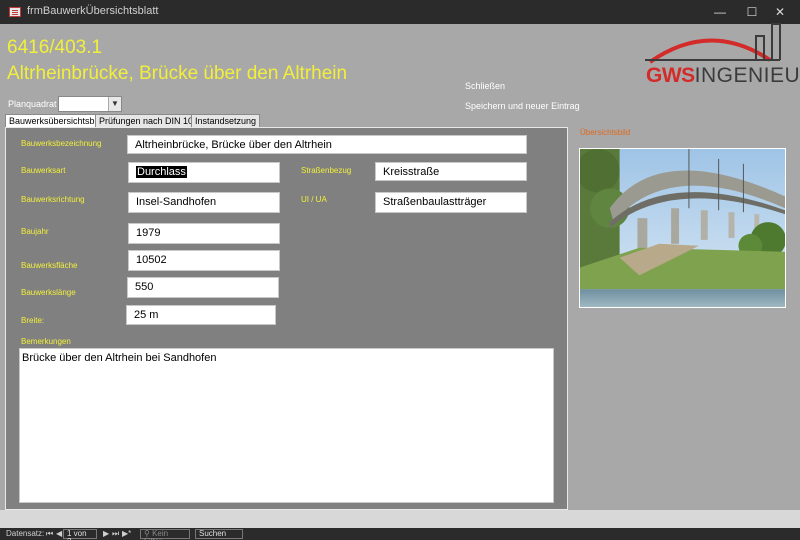 The width and height of the screenshot is (800, 540). I want to click on bauwerk-name: Altrheinbrücke, Brücke über den Altrhein, so click(177, 73).